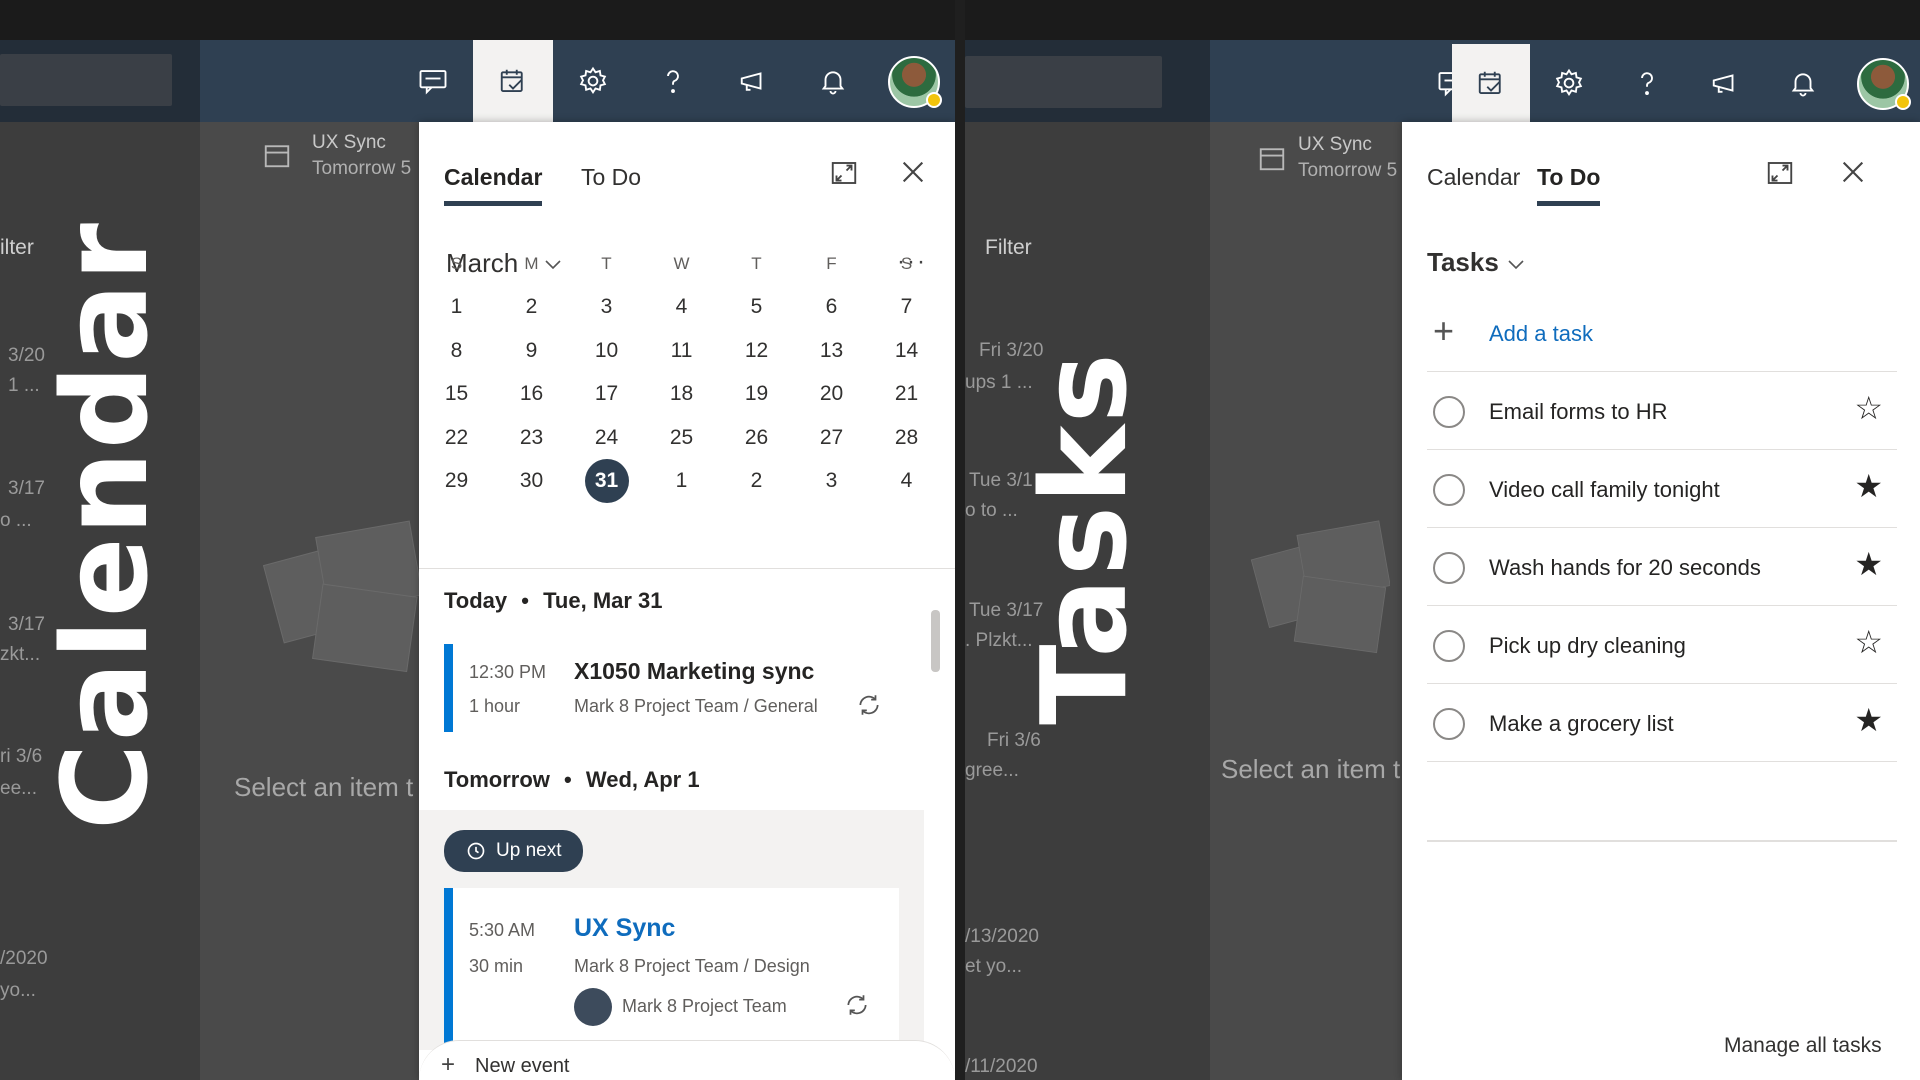 This screenshot has height=1080, width=1920. Describe the element at coordinates (681, 351) in the screenshot. I see `calendar-day: 11` at that location.